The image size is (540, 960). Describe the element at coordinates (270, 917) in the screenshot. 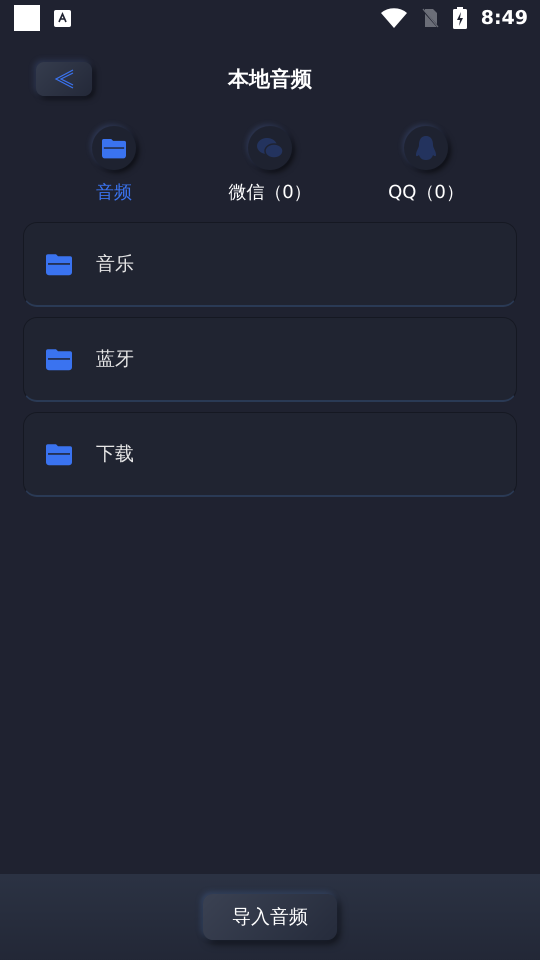

I see `import-audio-button: 导入音频` at that location.